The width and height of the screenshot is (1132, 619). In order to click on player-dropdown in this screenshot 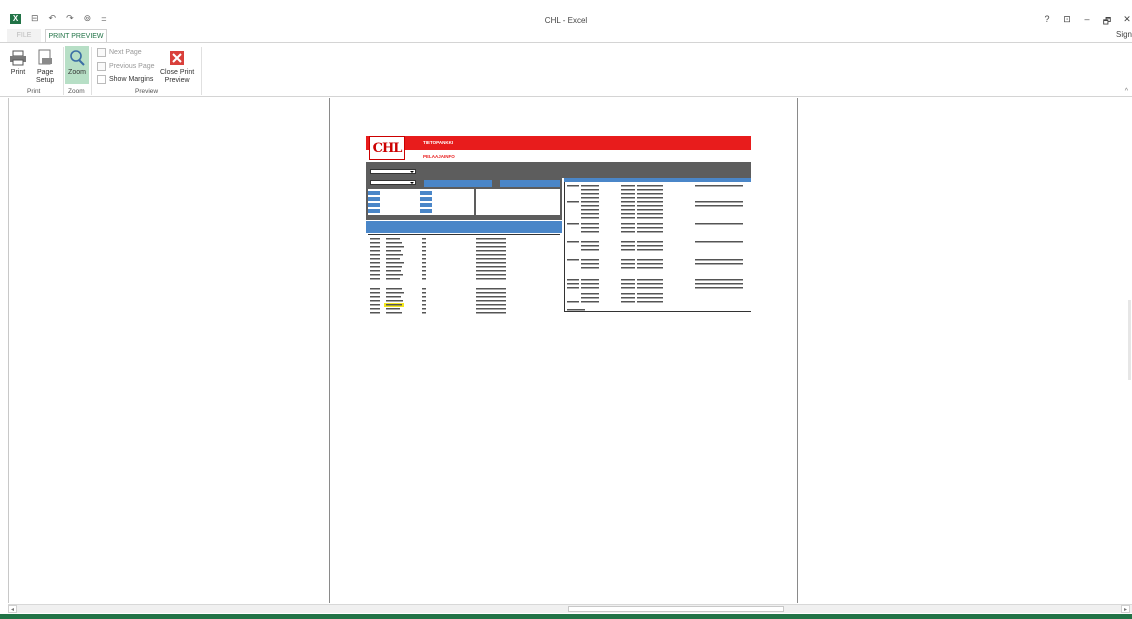, I will do `click(393, 182)`.